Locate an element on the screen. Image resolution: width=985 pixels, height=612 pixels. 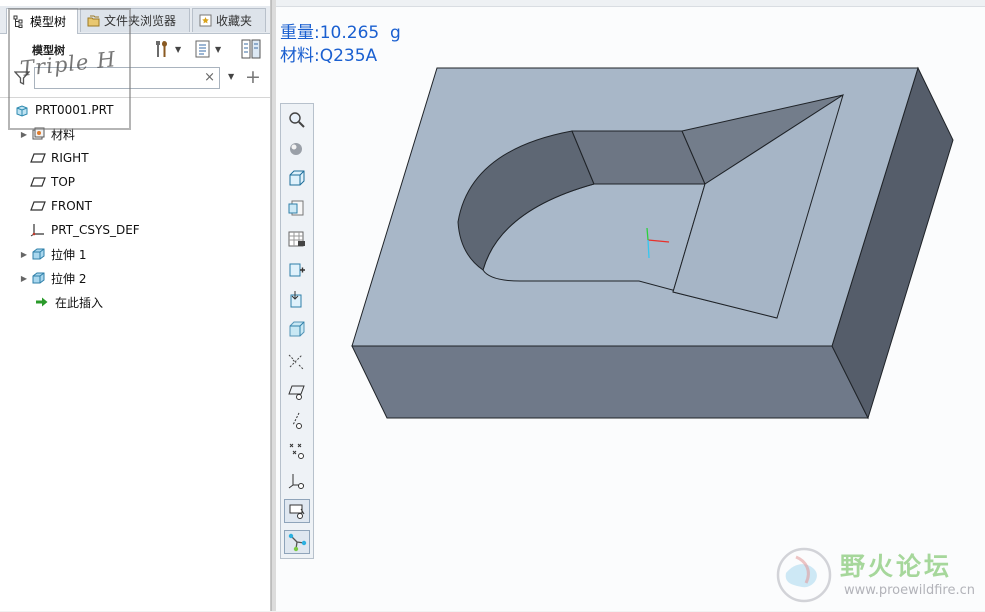
model-tree-icon is located at coordinates (18, 21).